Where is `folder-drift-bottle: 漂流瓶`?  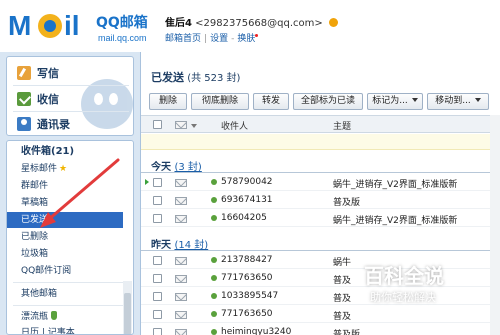
folder-drift-bottle: 漂流瓶 is located at coordinates (65, 317).